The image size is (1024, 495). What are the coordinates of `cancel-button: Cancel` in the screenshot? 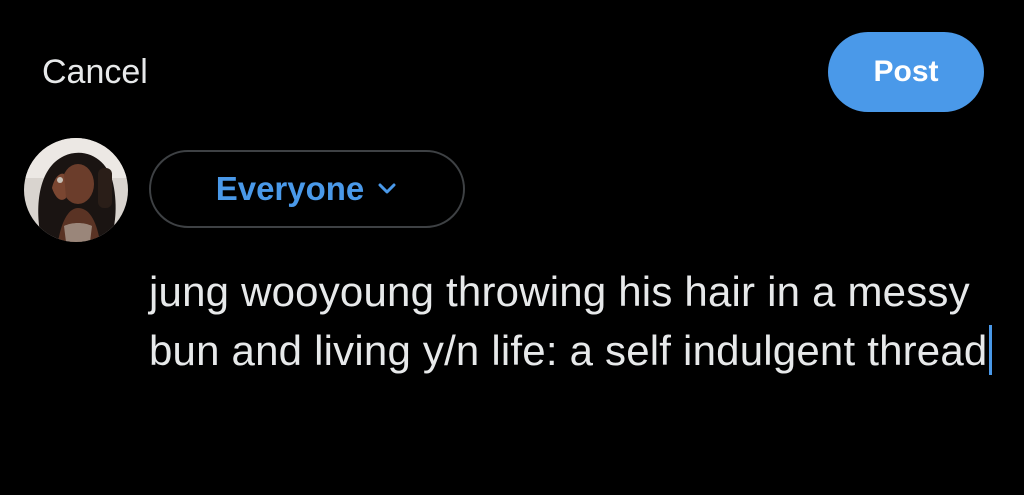 It's located at (95, 72).